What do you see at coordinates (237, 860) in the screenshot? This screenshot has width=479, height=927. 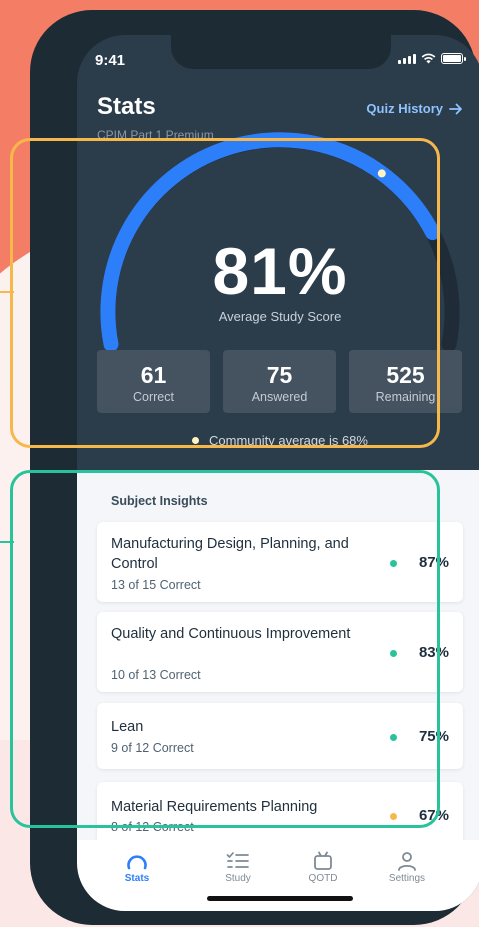 I see `checklist-icon` at bounding box center [237, 860].